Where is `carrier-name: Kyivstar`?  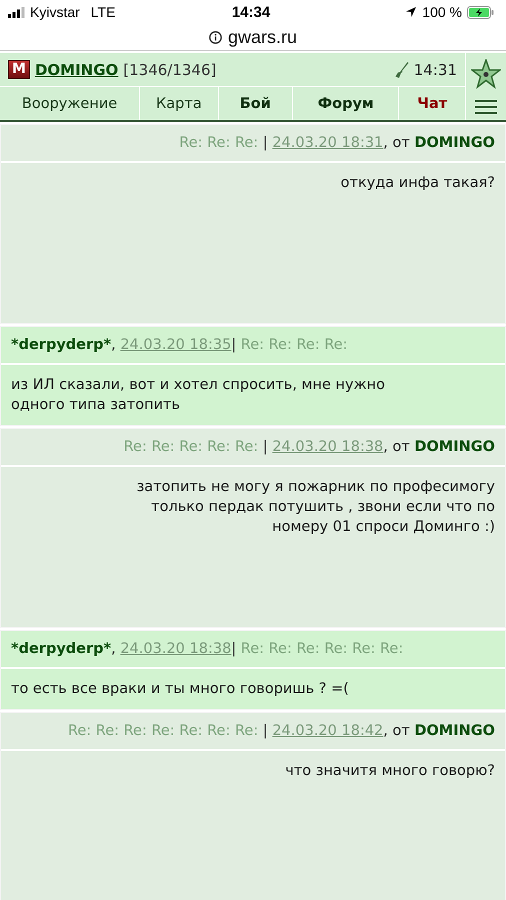 carrier-name: Kyivstar is located at coordinates (55, 12).